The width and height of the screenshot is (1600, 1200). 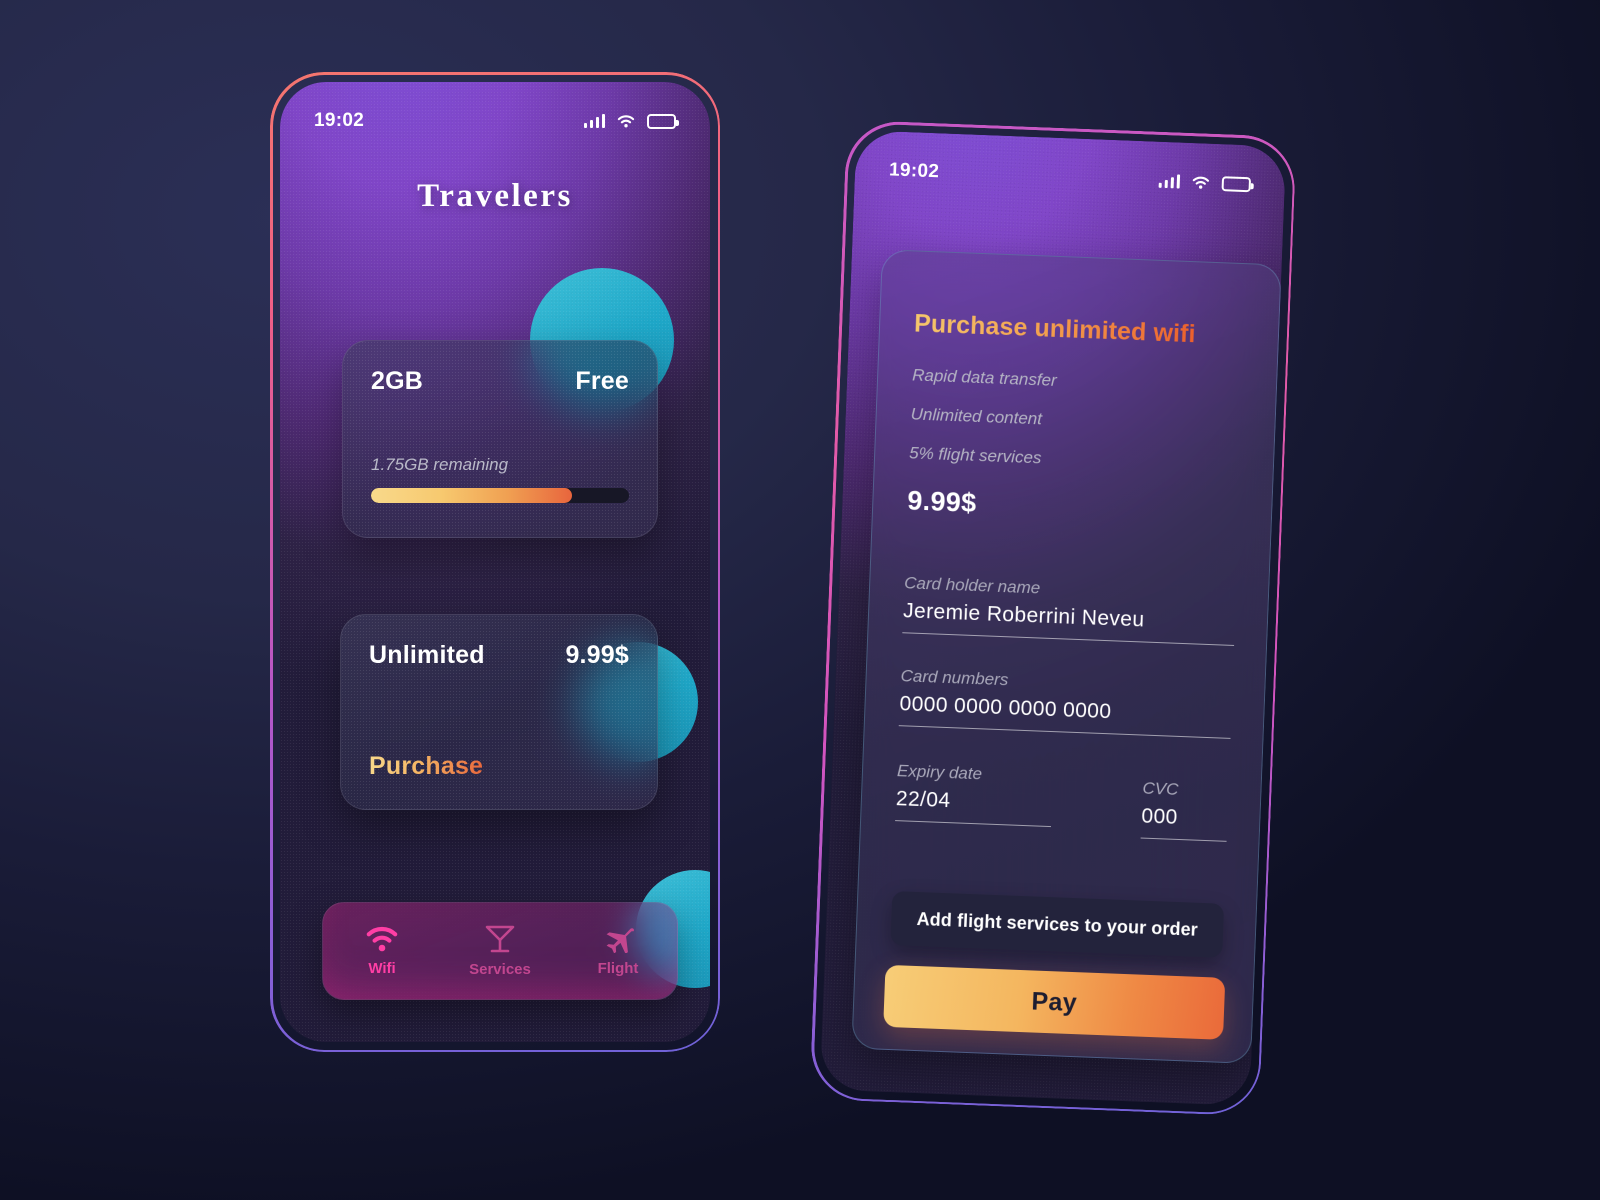 I want to click on plan-price: Free, so click(x=602, y=381).